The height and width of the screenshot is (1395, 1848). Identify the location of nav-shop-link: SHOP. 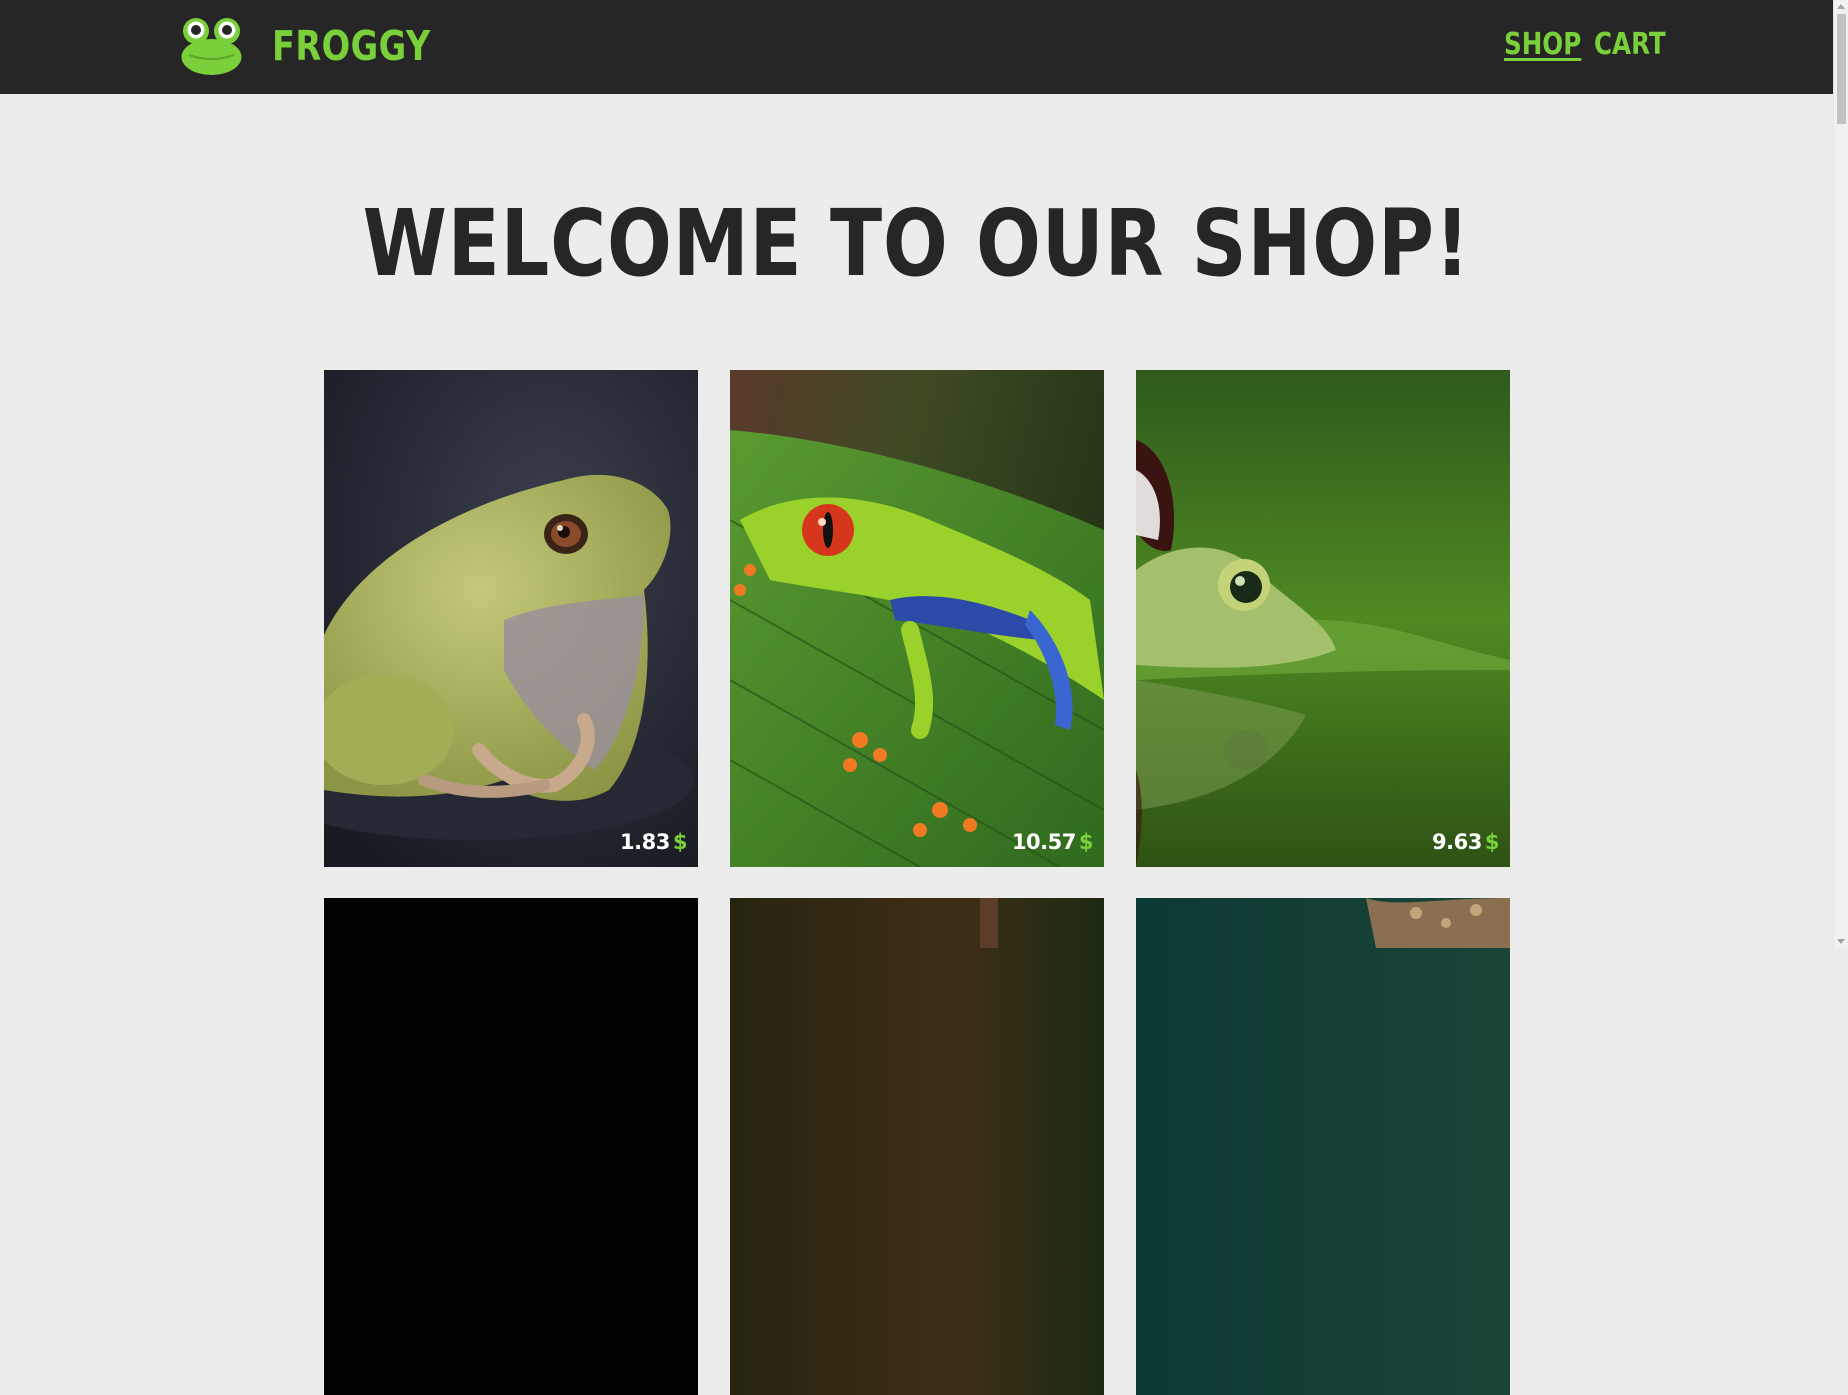
(1542, 45).